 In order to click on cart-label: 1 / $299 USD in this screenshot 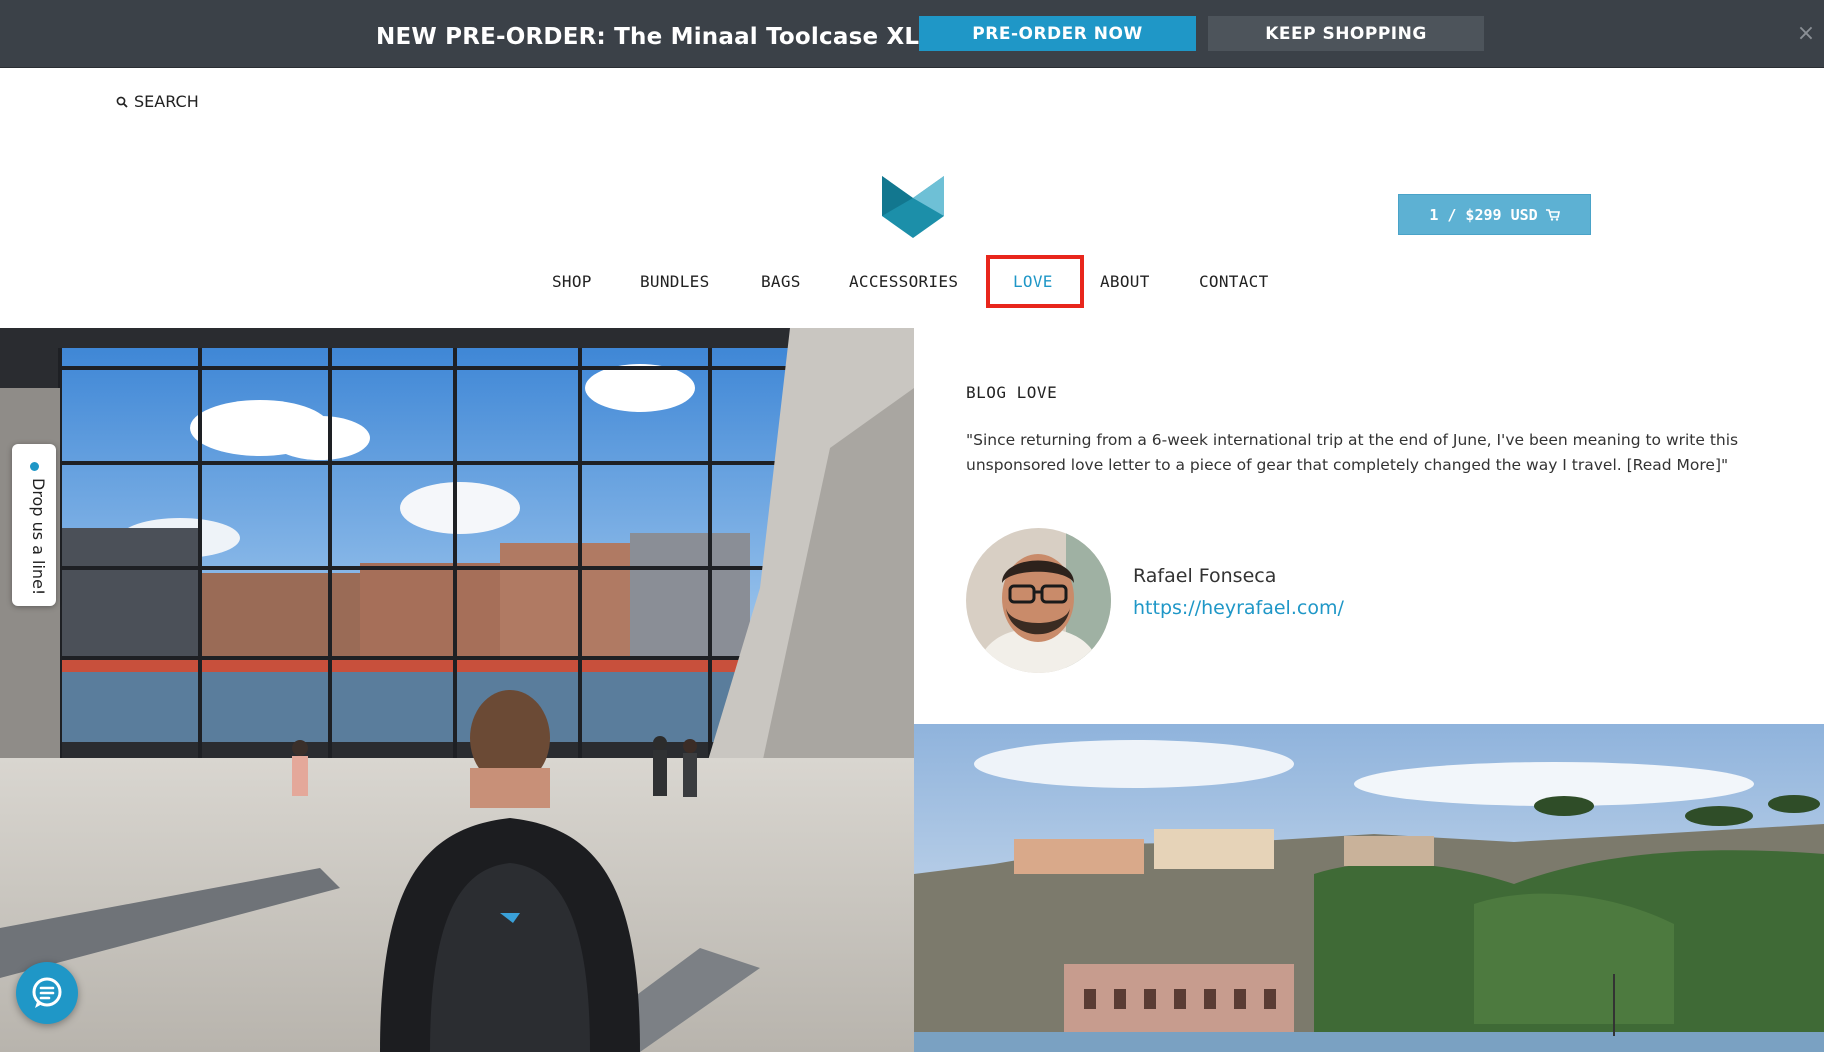, I will do `click(1483, 214)`.